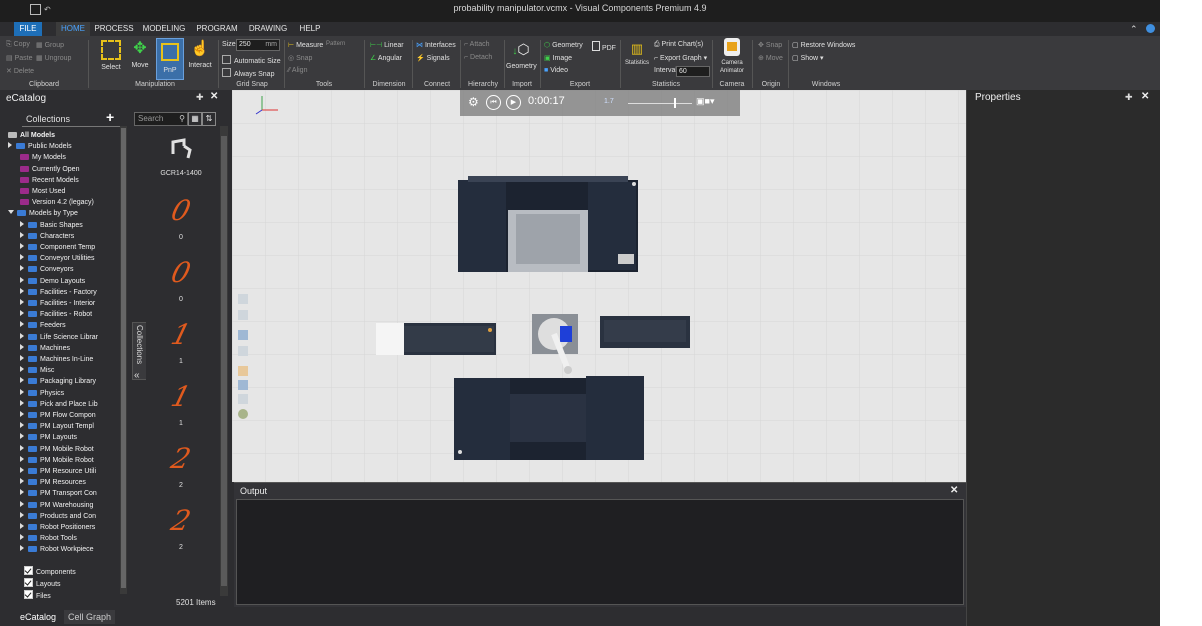 The height and width of the screenshot is (626, 1202). Describe the element at coordinates (732, 56) in the screenshot. I see `camera-animator-button: Camera Animator` at that location.